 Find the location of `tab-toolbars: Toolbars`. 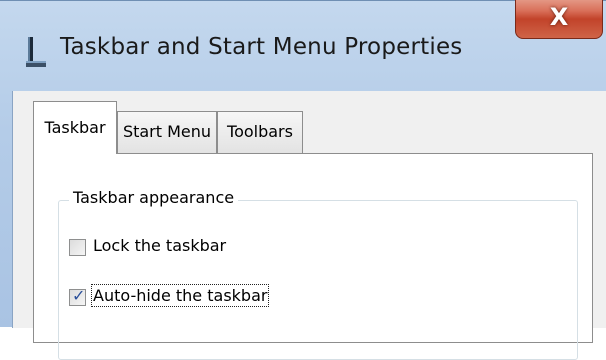

tab-toolbars: Toolbars is located at coordinates (260, 132).